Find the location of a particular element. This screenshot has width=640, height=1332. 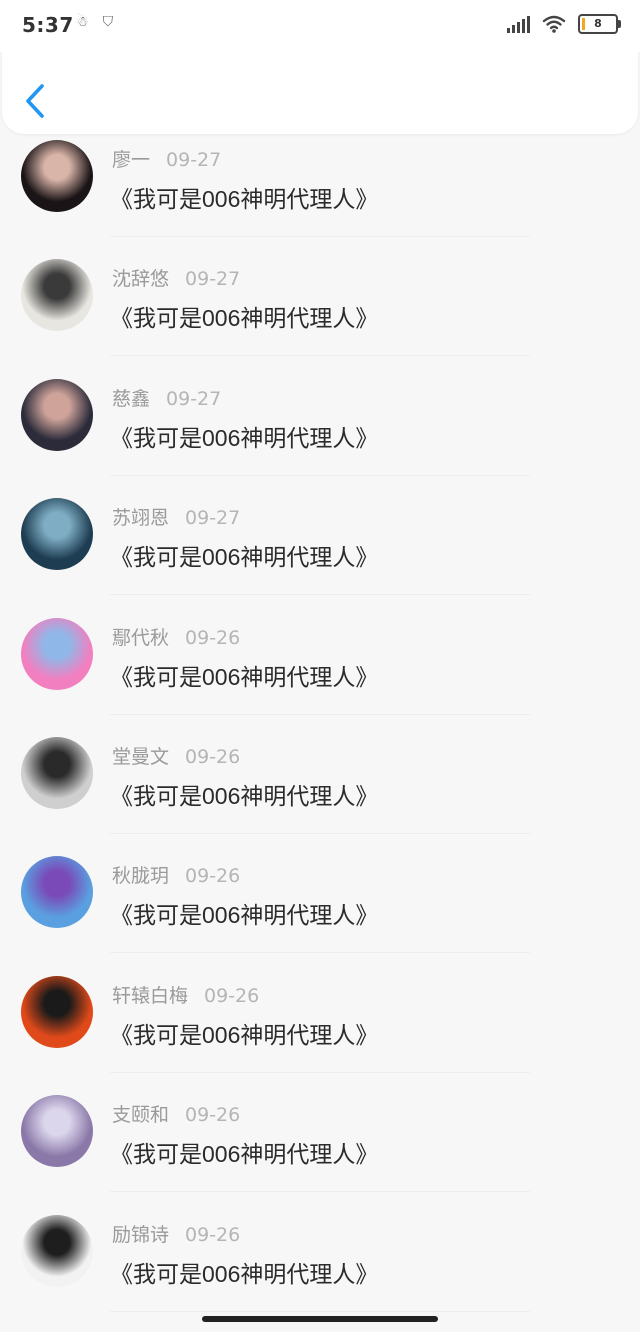

commenter-name: 支颐和 09-26 is located at coordinates (176, 1113).